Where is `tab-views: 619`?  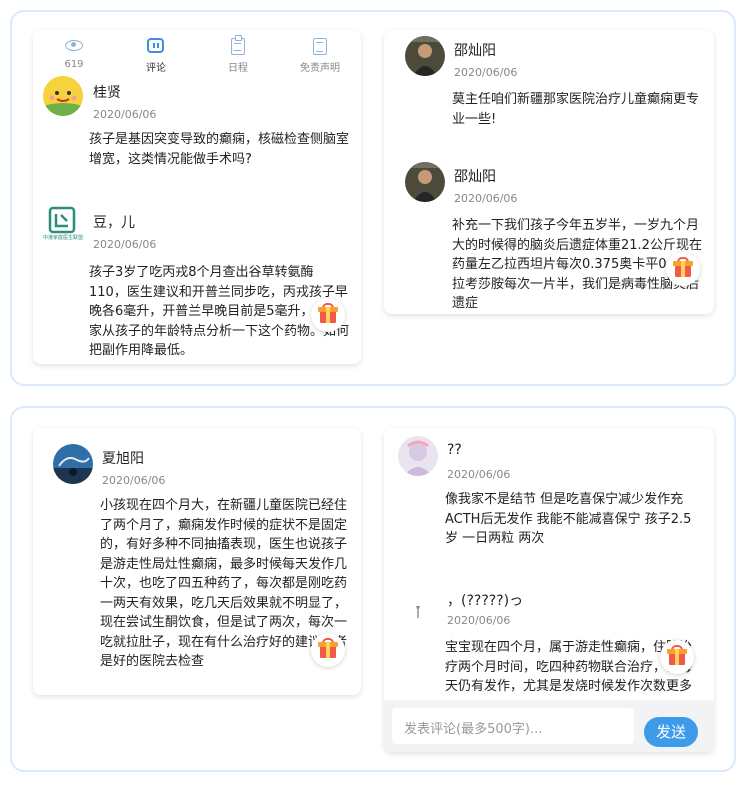
tab-views: 619 is located at coordinates (74, 52).